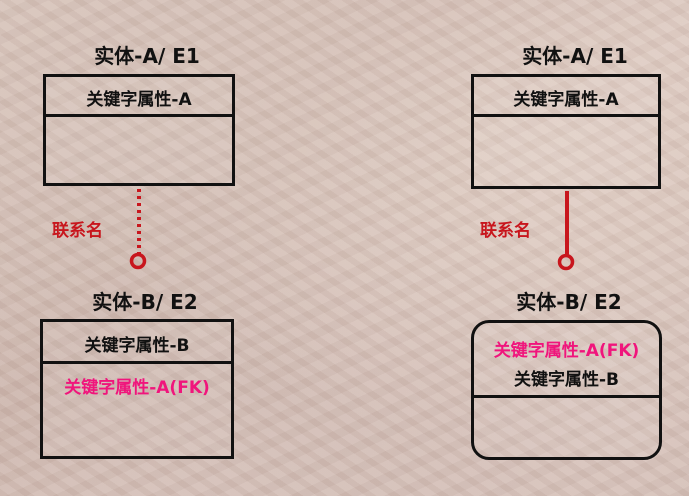 The height and width of the screenshot is (496, 689). What do you see at coordinates (138, 261) in the screenshot?
I see `left-connector-end-circle` at bounding box center [138, 261].